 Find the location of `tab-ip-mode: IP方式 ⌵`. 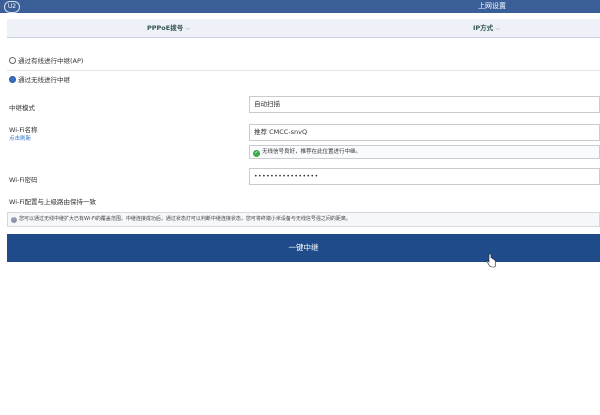

tab-ip-mode: IP方式 ⌵ is located at coordinates (486, 28).